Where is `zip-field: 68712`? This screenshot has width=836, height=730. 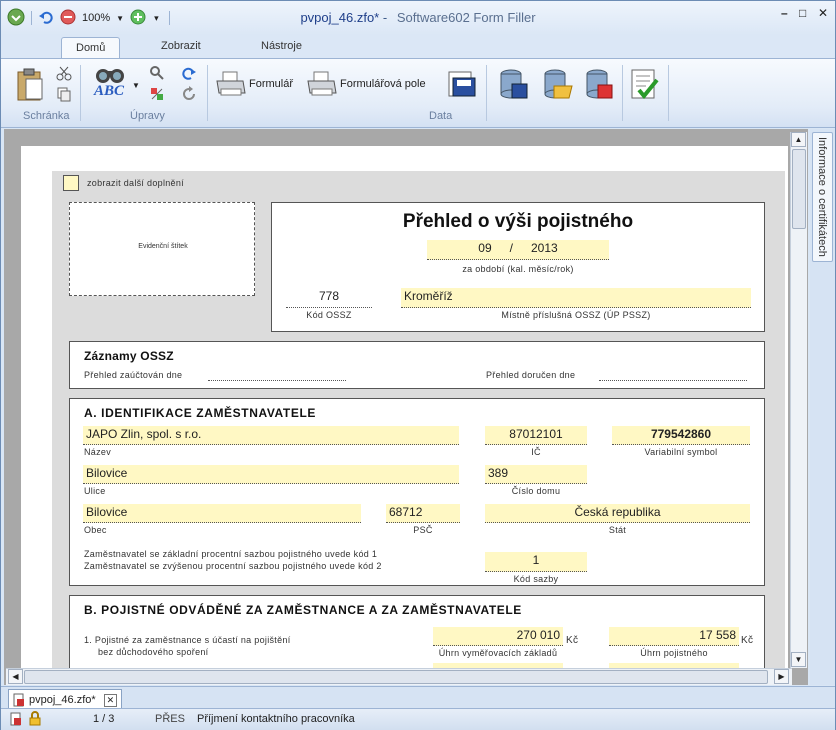 zip-field: 68712 is located at coordinates (423, 513).